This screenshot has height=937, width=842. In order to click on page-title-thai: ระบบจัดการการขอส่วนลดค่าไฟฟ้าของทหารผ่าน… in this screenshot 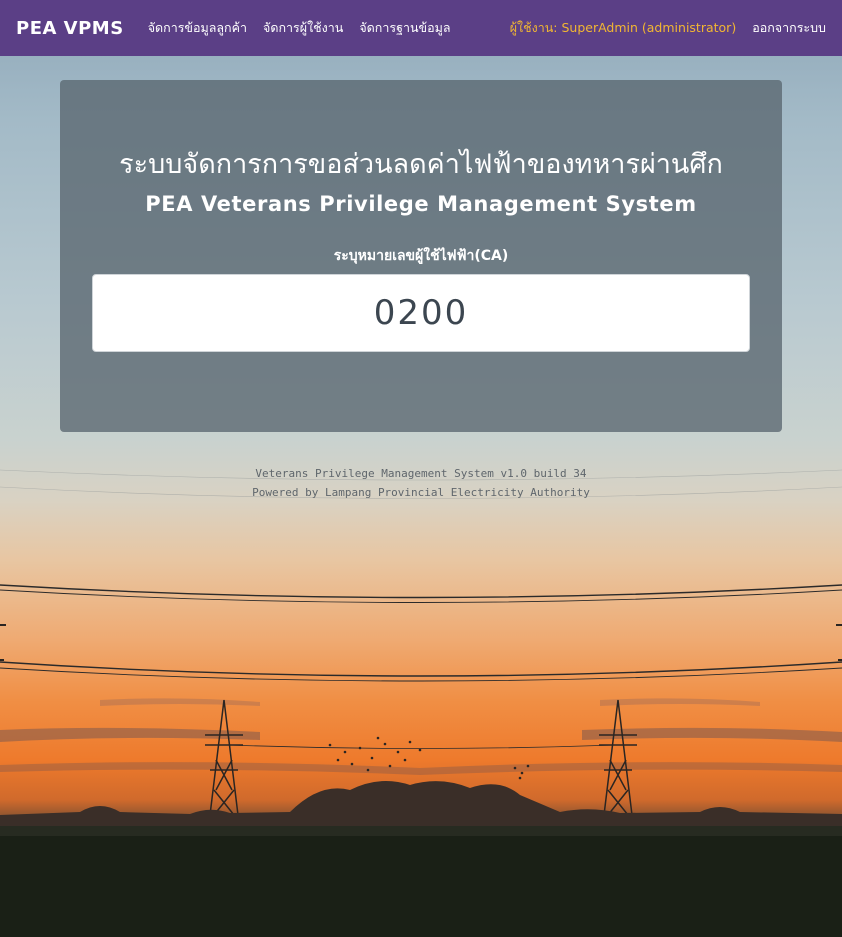, I will do `click(421, 164)`.